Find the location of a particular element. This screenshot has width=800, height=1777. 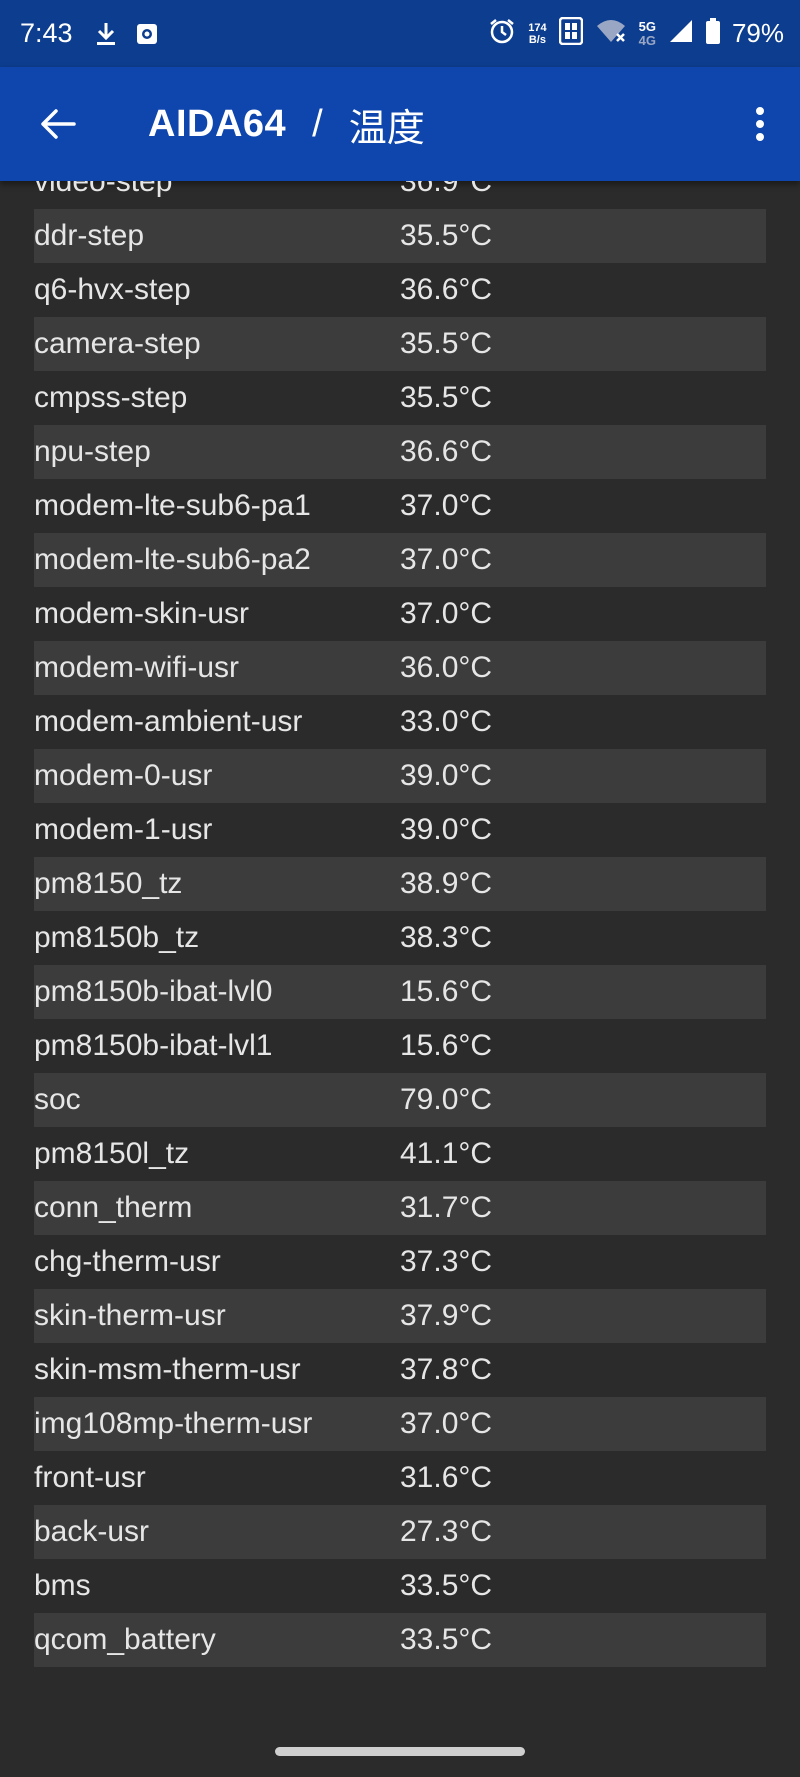

sensor-name: npu-step is located at coordinates (92, 451).